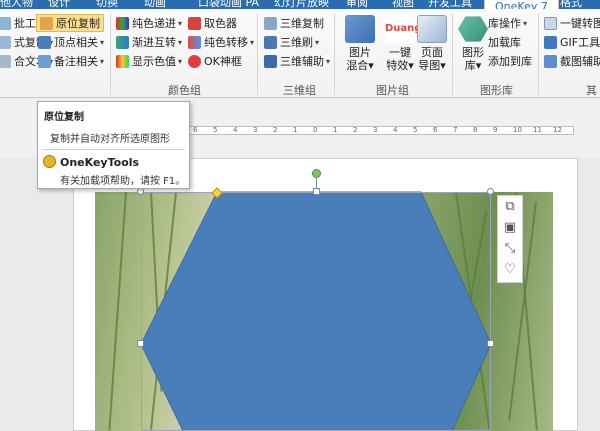 The width and height of the screenshot is (600, 431). Describe the element at coordinates (140, 343) in the screenshot. I see `resize-handle-left` at that location.